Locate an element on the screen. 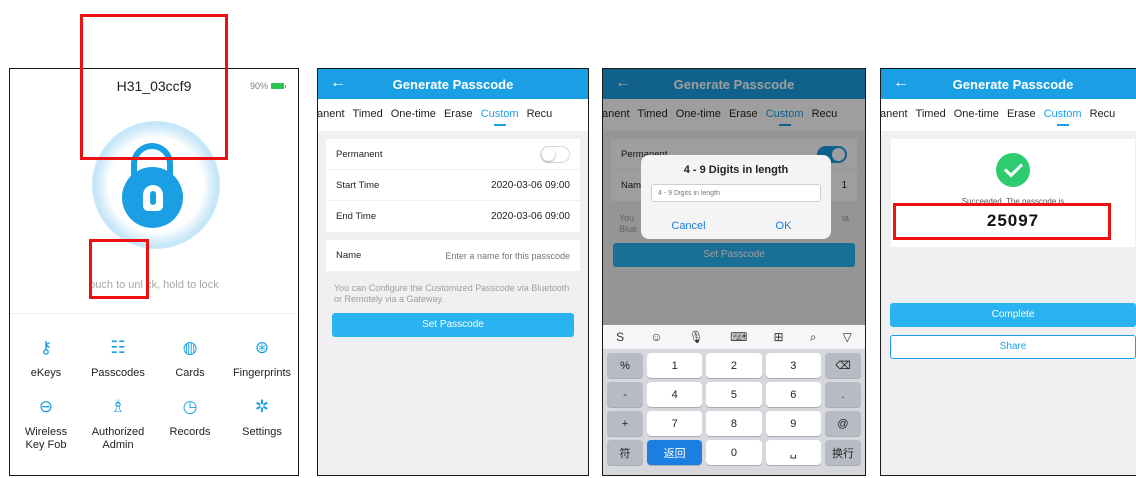 This screenshot has width=1136, height=478. complete-button: Complete is located at coordinates (1013, 315).